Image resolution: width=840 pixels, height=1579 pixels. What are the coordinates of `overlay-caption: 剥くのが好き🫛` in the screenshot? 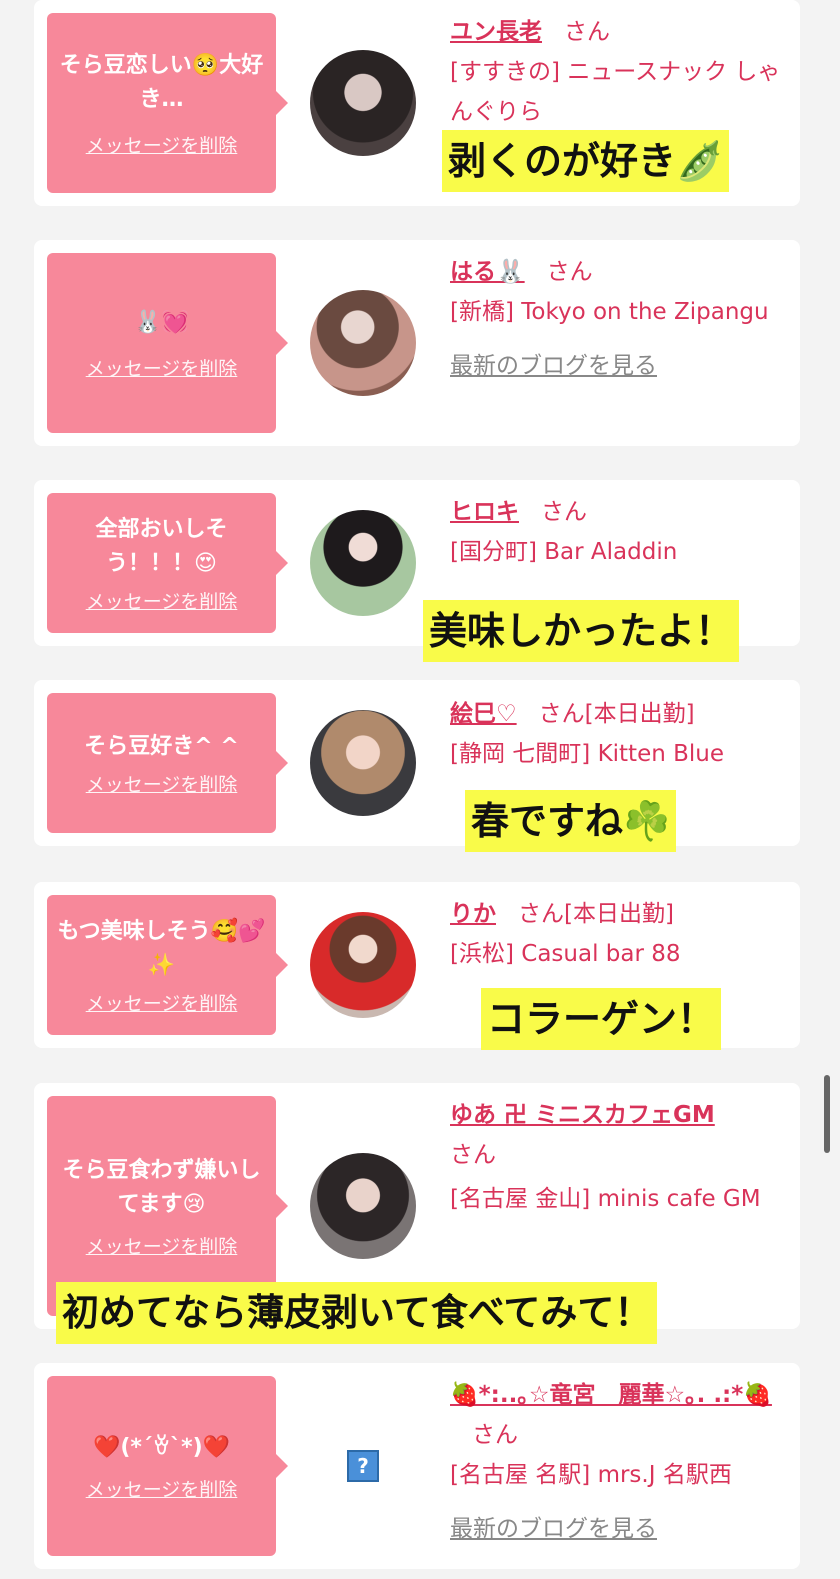 It's located at (586, 161).